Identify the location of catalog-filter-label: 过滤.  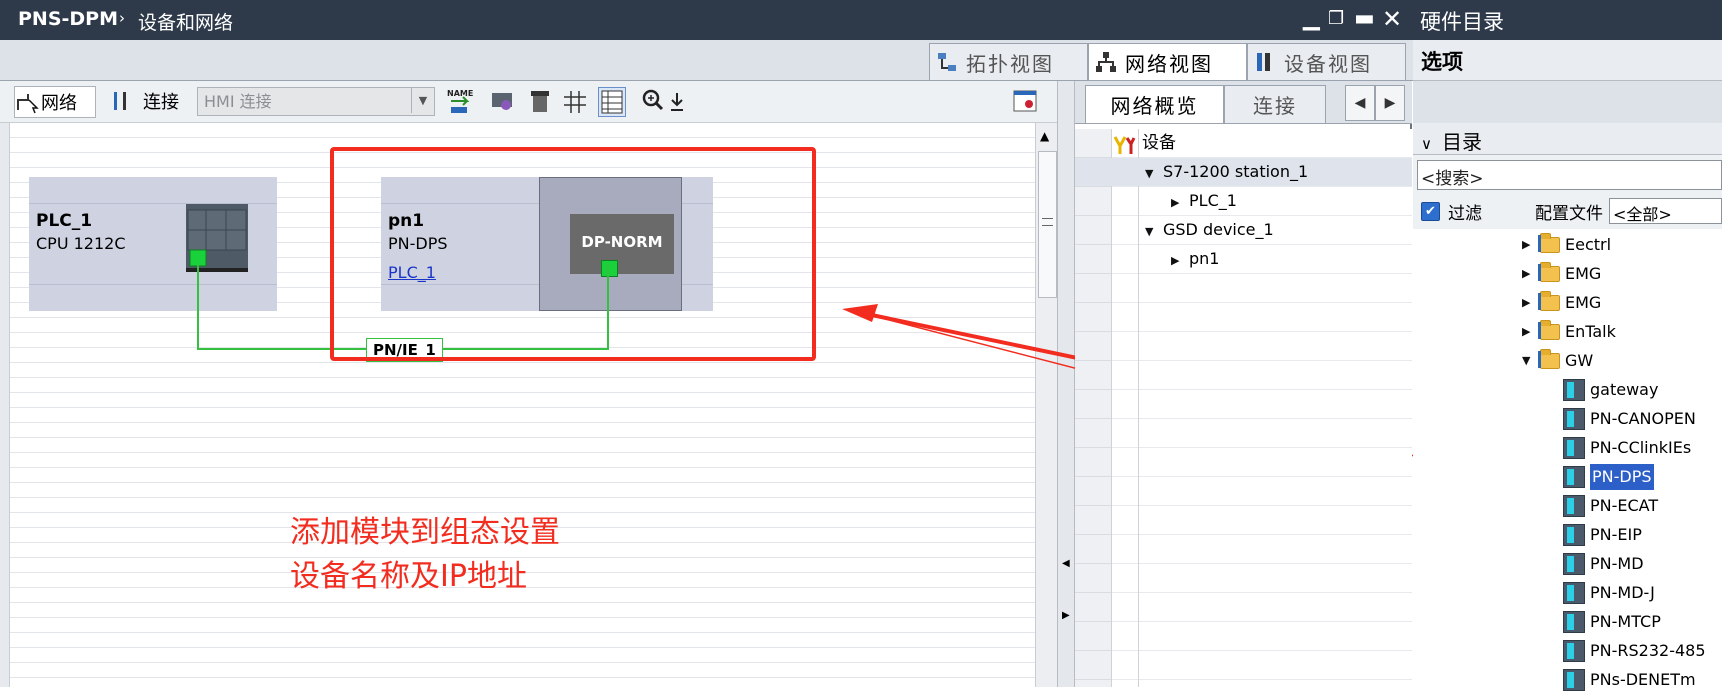
(1465, 214).